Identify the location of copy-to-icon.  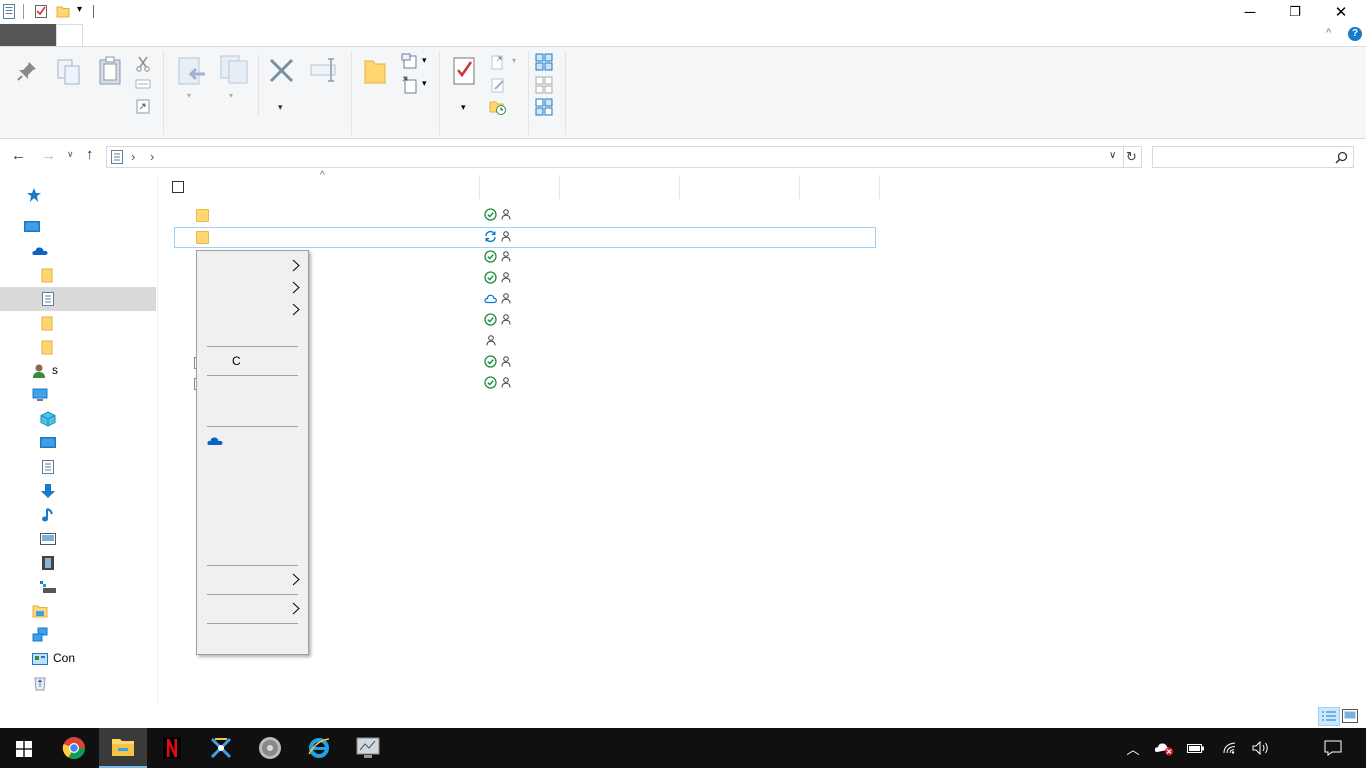
(234, 69).